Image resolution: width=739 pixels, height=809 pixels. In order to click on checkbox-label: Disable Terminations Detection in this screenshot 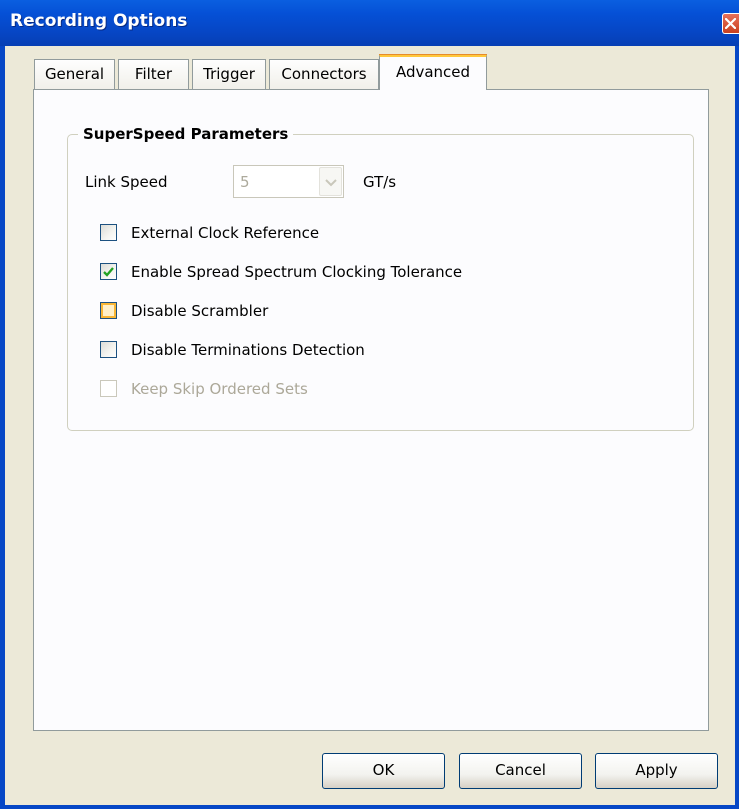, I will do `click(248, 350)`.